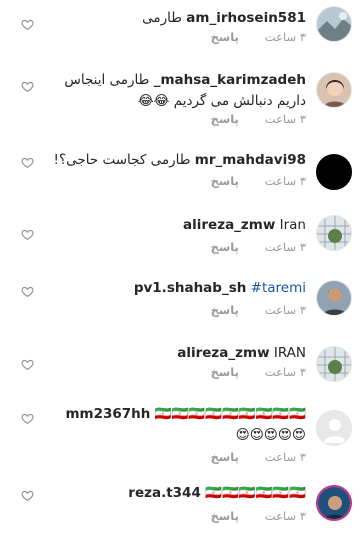 The image size is (360, 559). What do you see at coordinates (289, 353) in the screenshot?
I see `comment-text: IRAN` at bounding box center [289, 353].